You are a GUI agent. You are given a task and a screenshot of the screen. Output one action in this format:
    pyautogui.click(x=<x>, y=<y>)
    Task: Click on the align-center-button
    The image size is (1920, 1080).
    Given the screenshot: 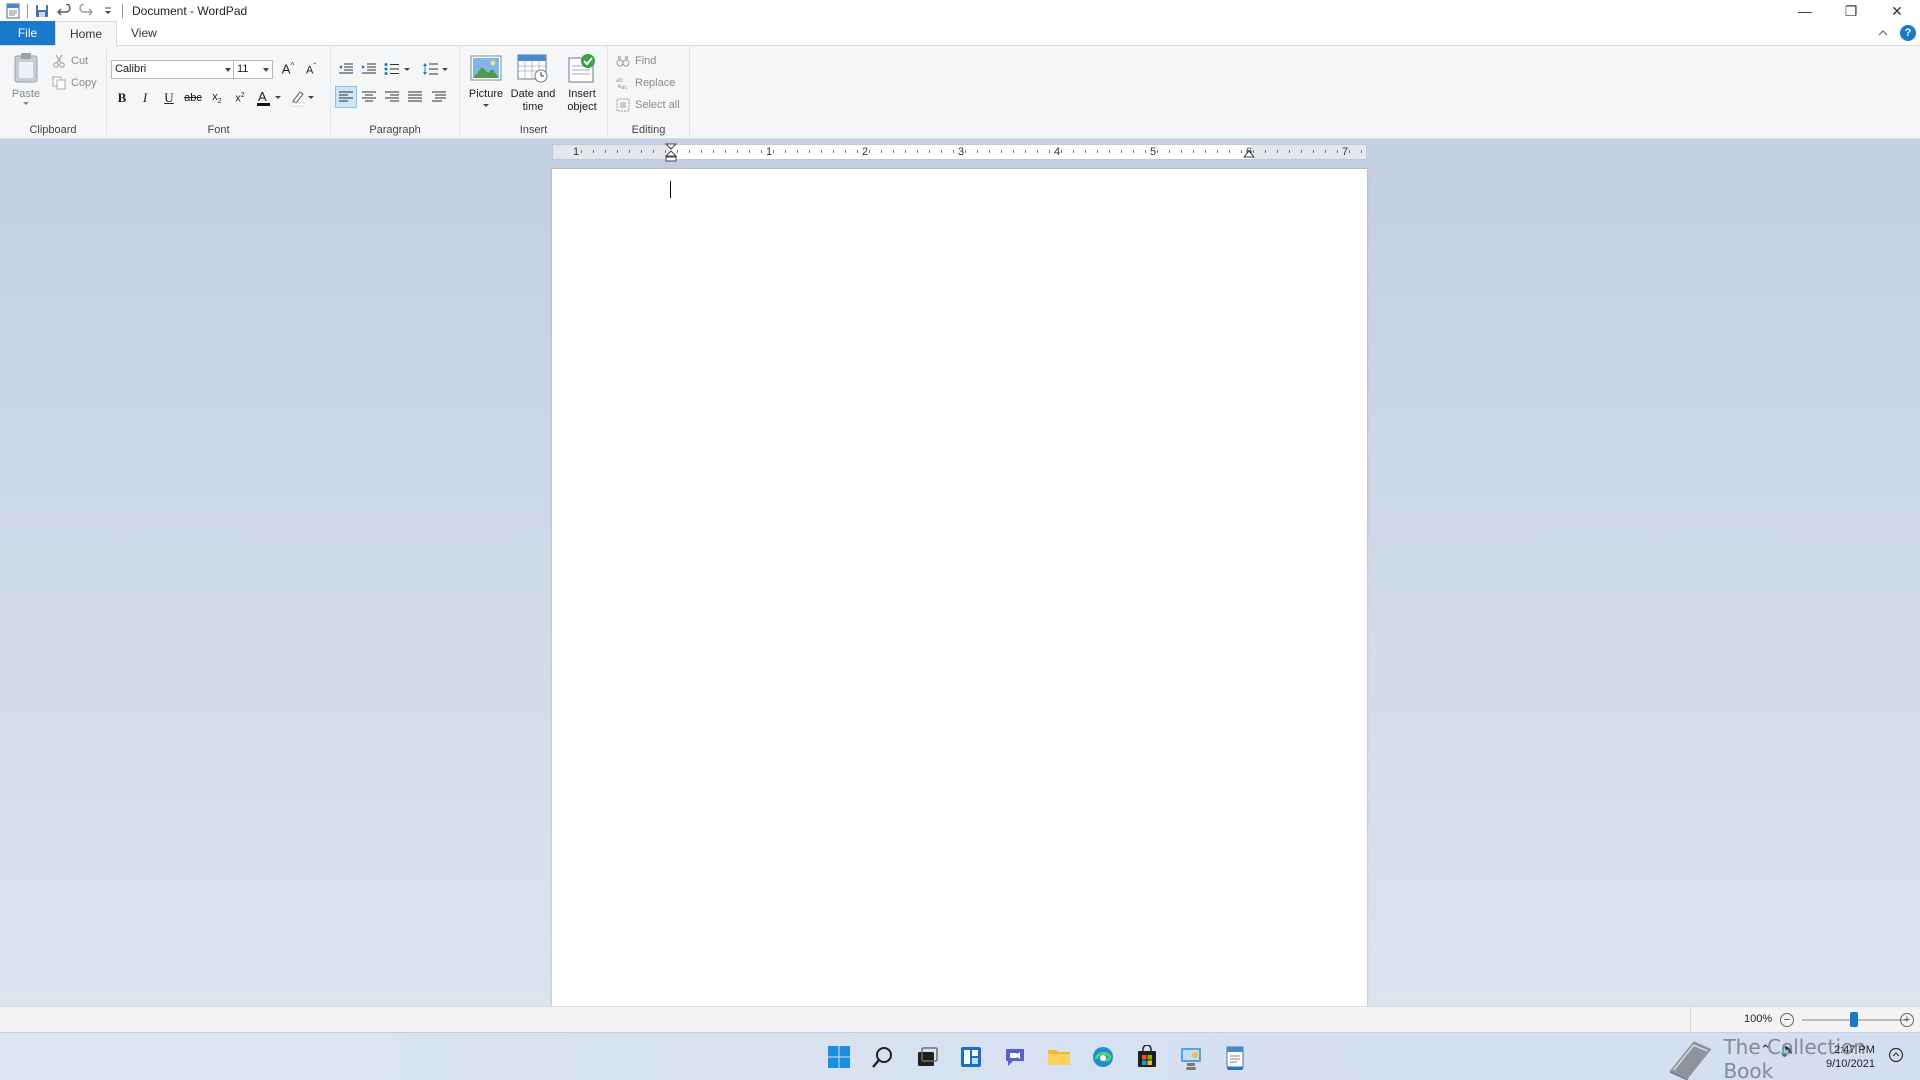 What is the action you would take?
    pyautogui.click(x=369, y=97)
    